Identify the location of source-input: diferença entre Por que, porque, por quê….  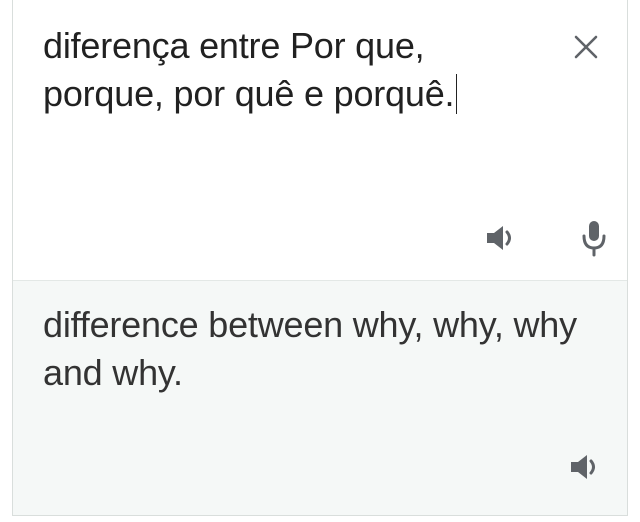
(278, 70).